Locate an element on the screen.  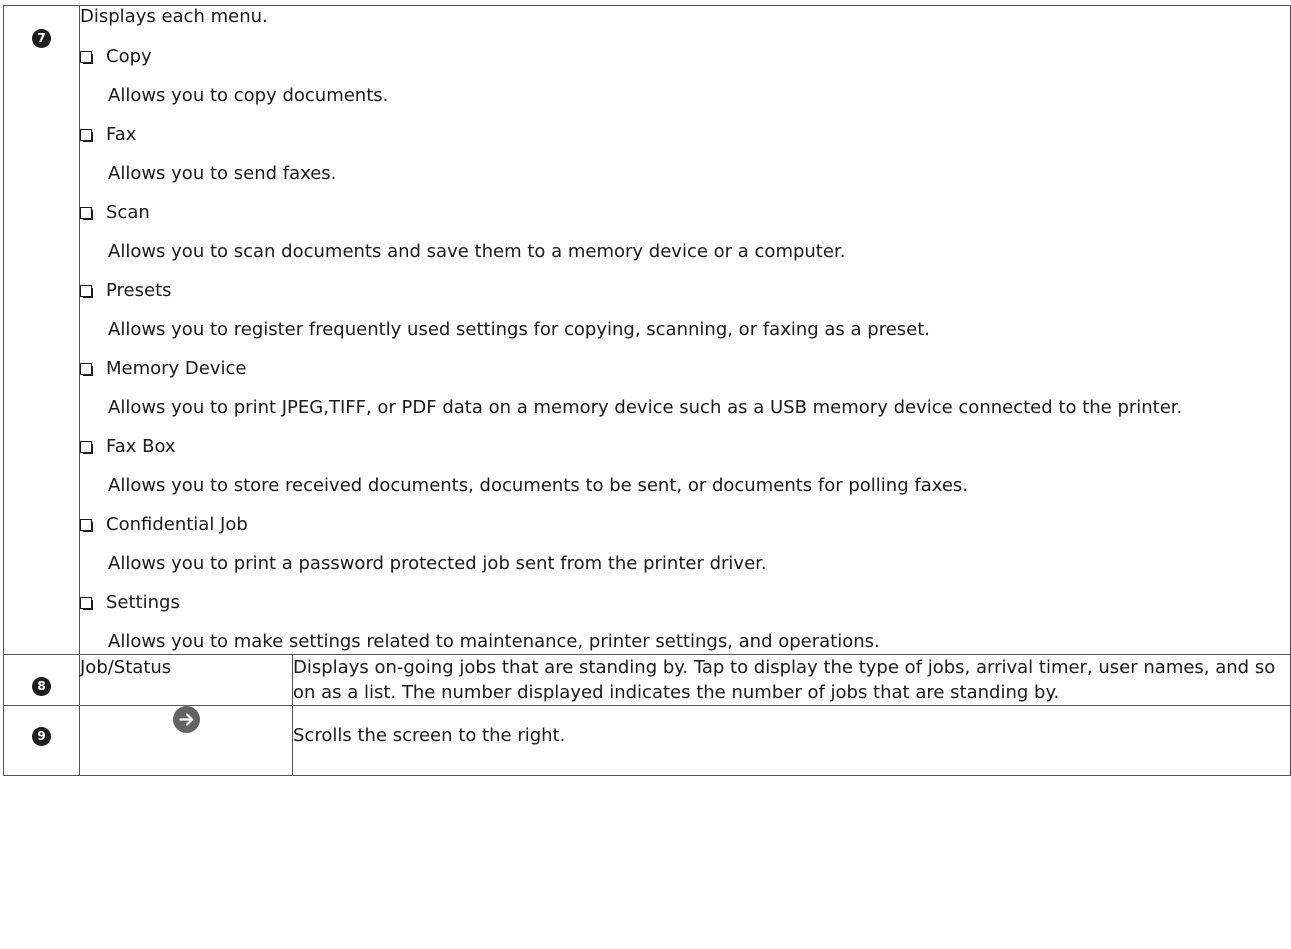
menu-item-memory-device: Memory Device is located at coordinates (685, 369).